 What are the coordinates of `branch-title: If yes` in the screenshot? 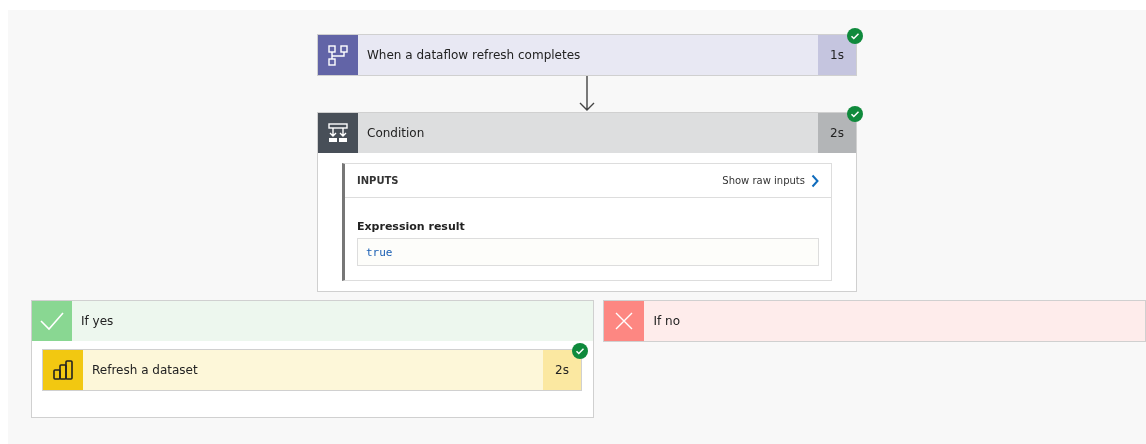 It's located at (97, 321).